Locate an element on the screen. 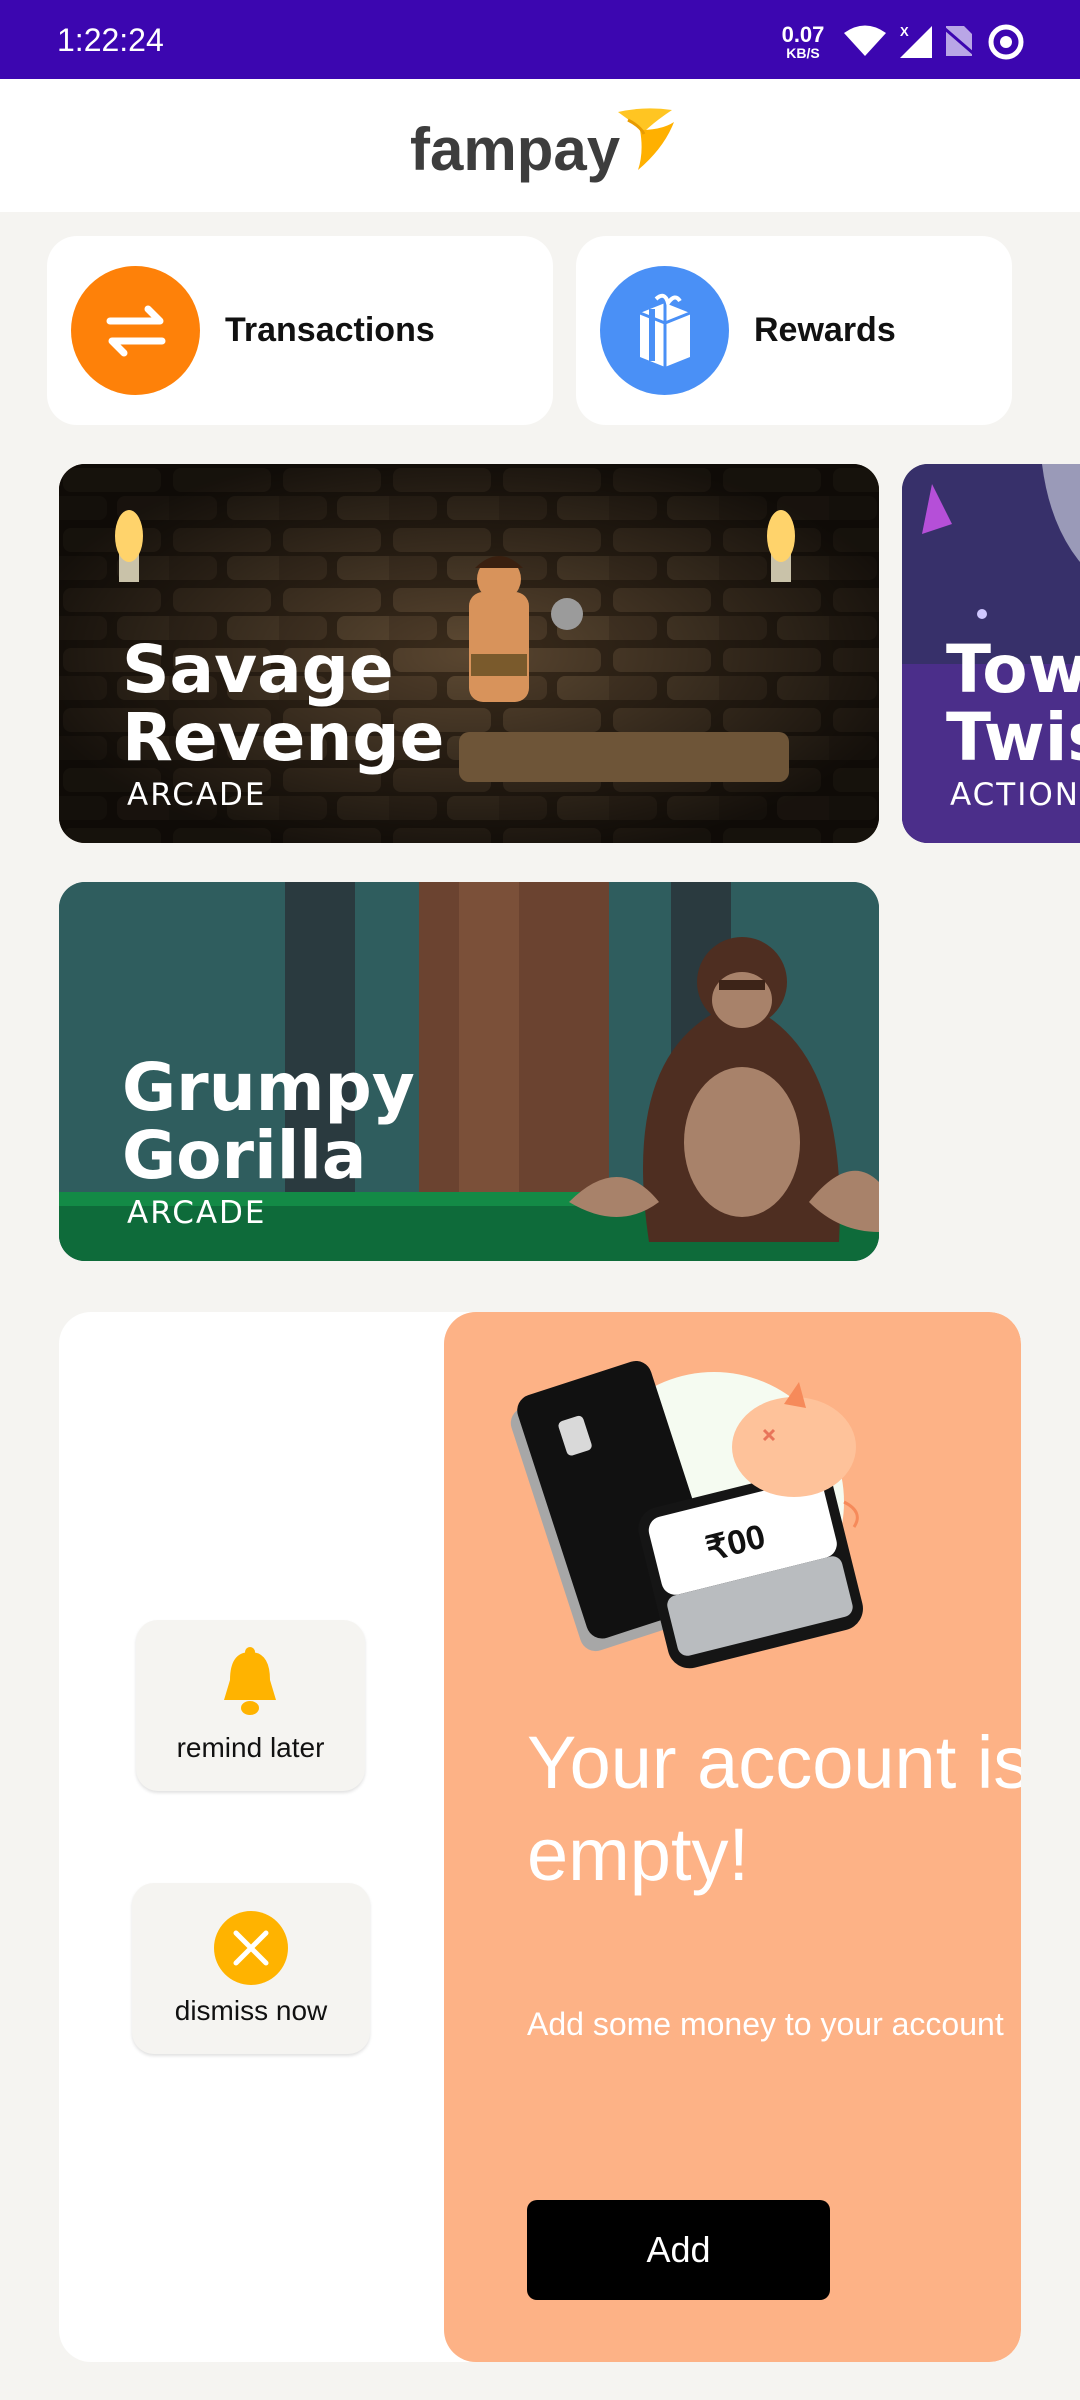 The width and height of the screenshot is (1080, 2400). network-speed: 0.07 KB/S is located at coordinates (803, 41).